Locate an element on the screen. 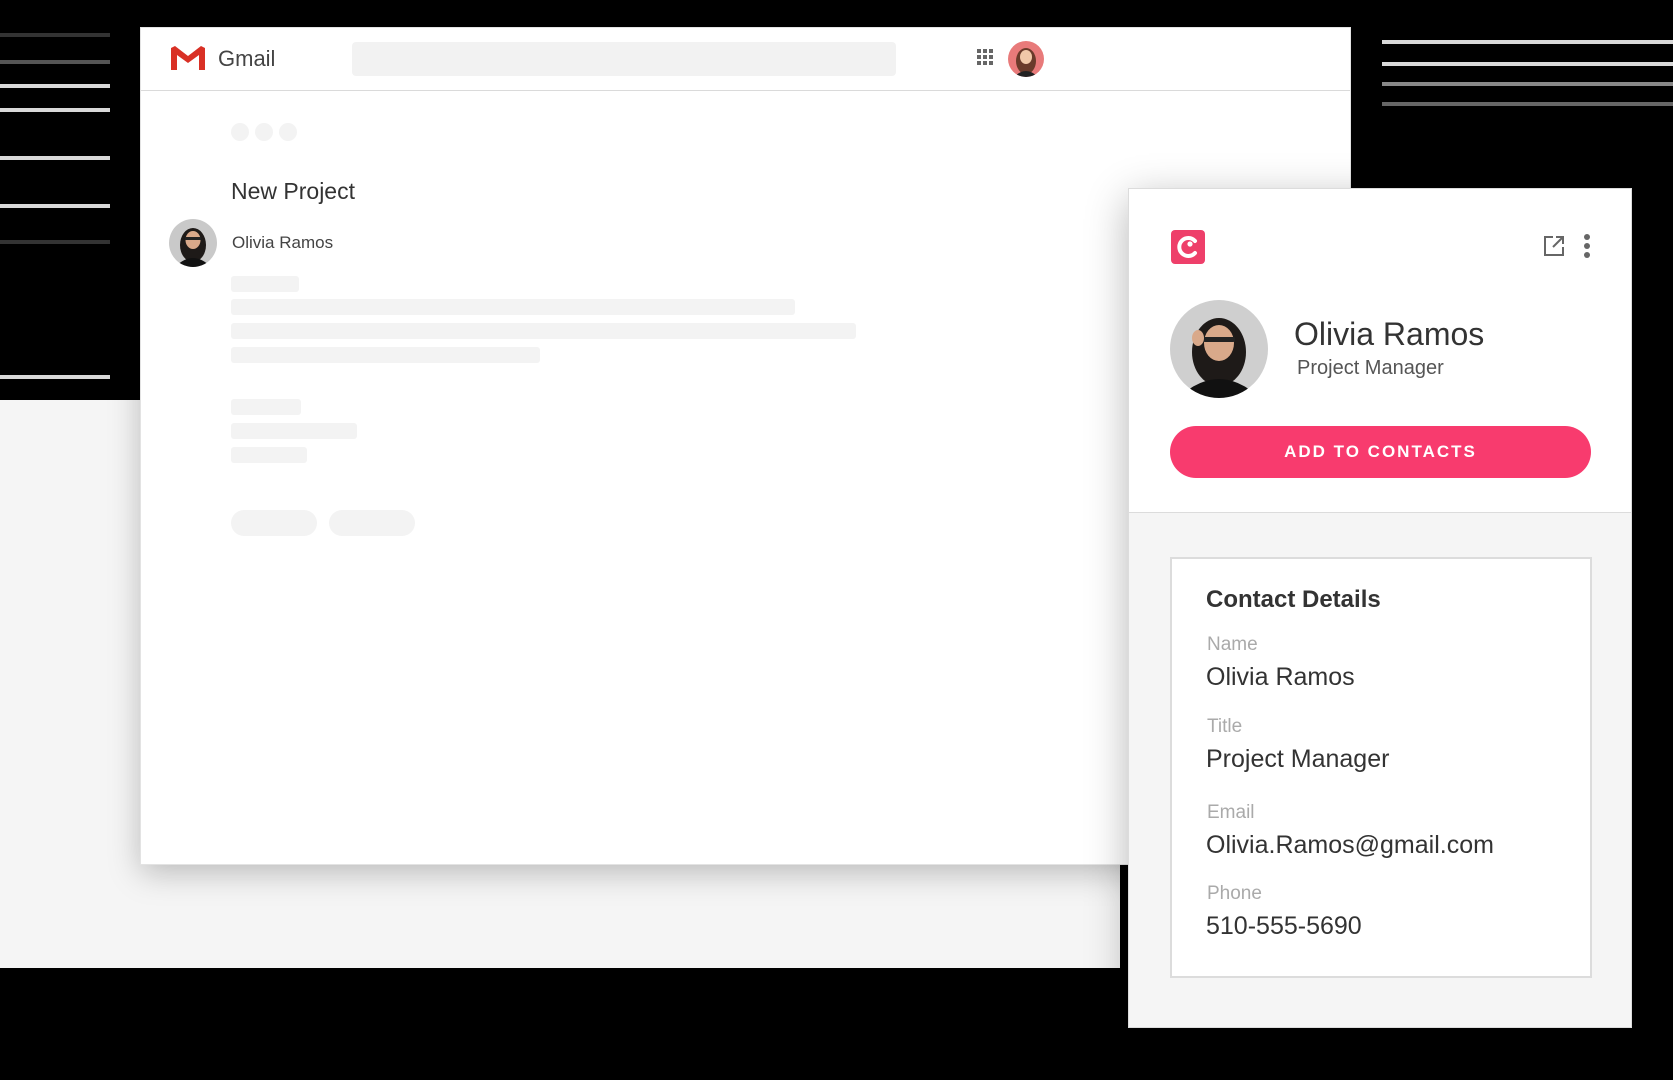 This screenshot has height=1080, width=1673. gmail-logo-icon is located at coordinates (188, 58).